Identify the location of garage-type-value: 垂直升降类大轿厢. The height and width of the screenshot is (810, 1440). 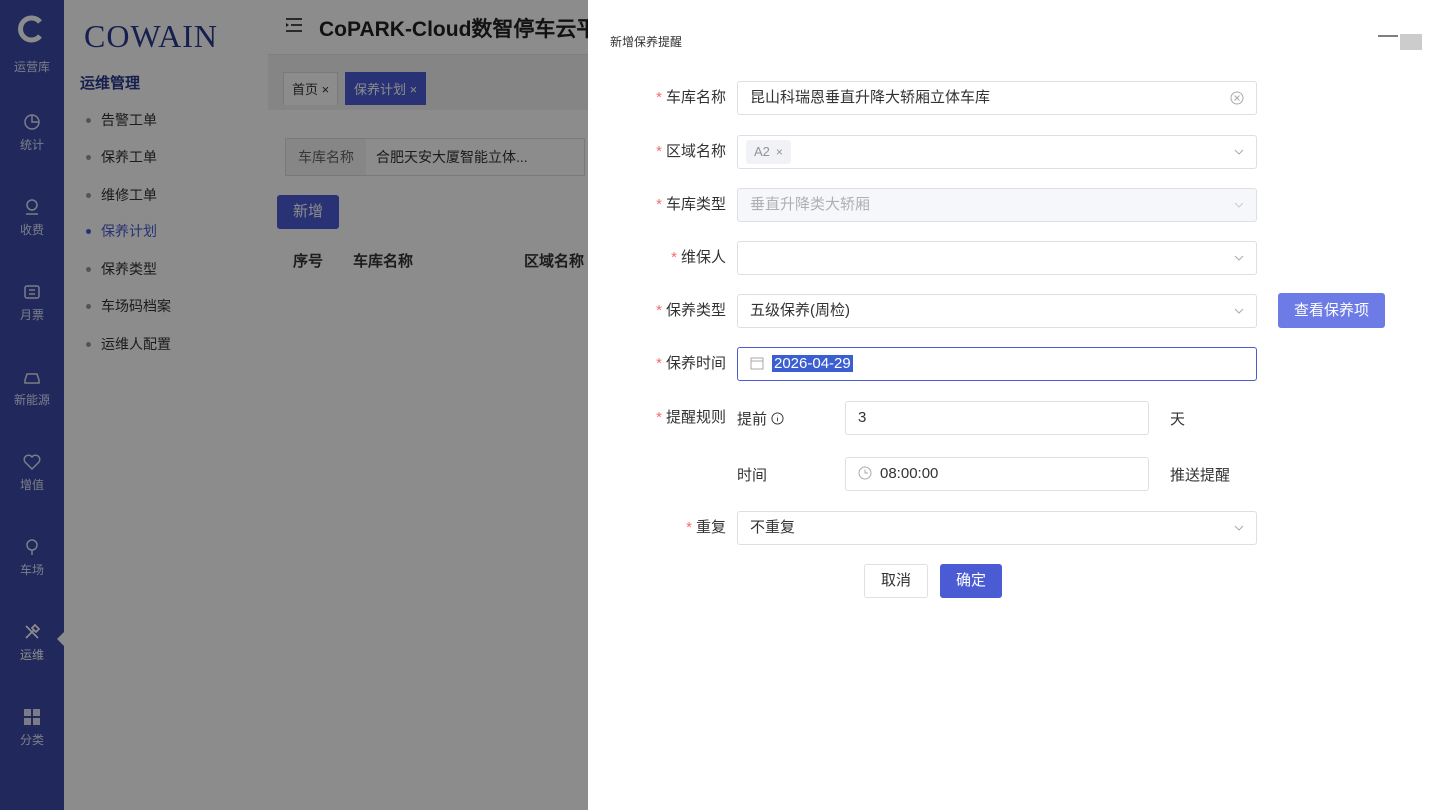
(810, 204).